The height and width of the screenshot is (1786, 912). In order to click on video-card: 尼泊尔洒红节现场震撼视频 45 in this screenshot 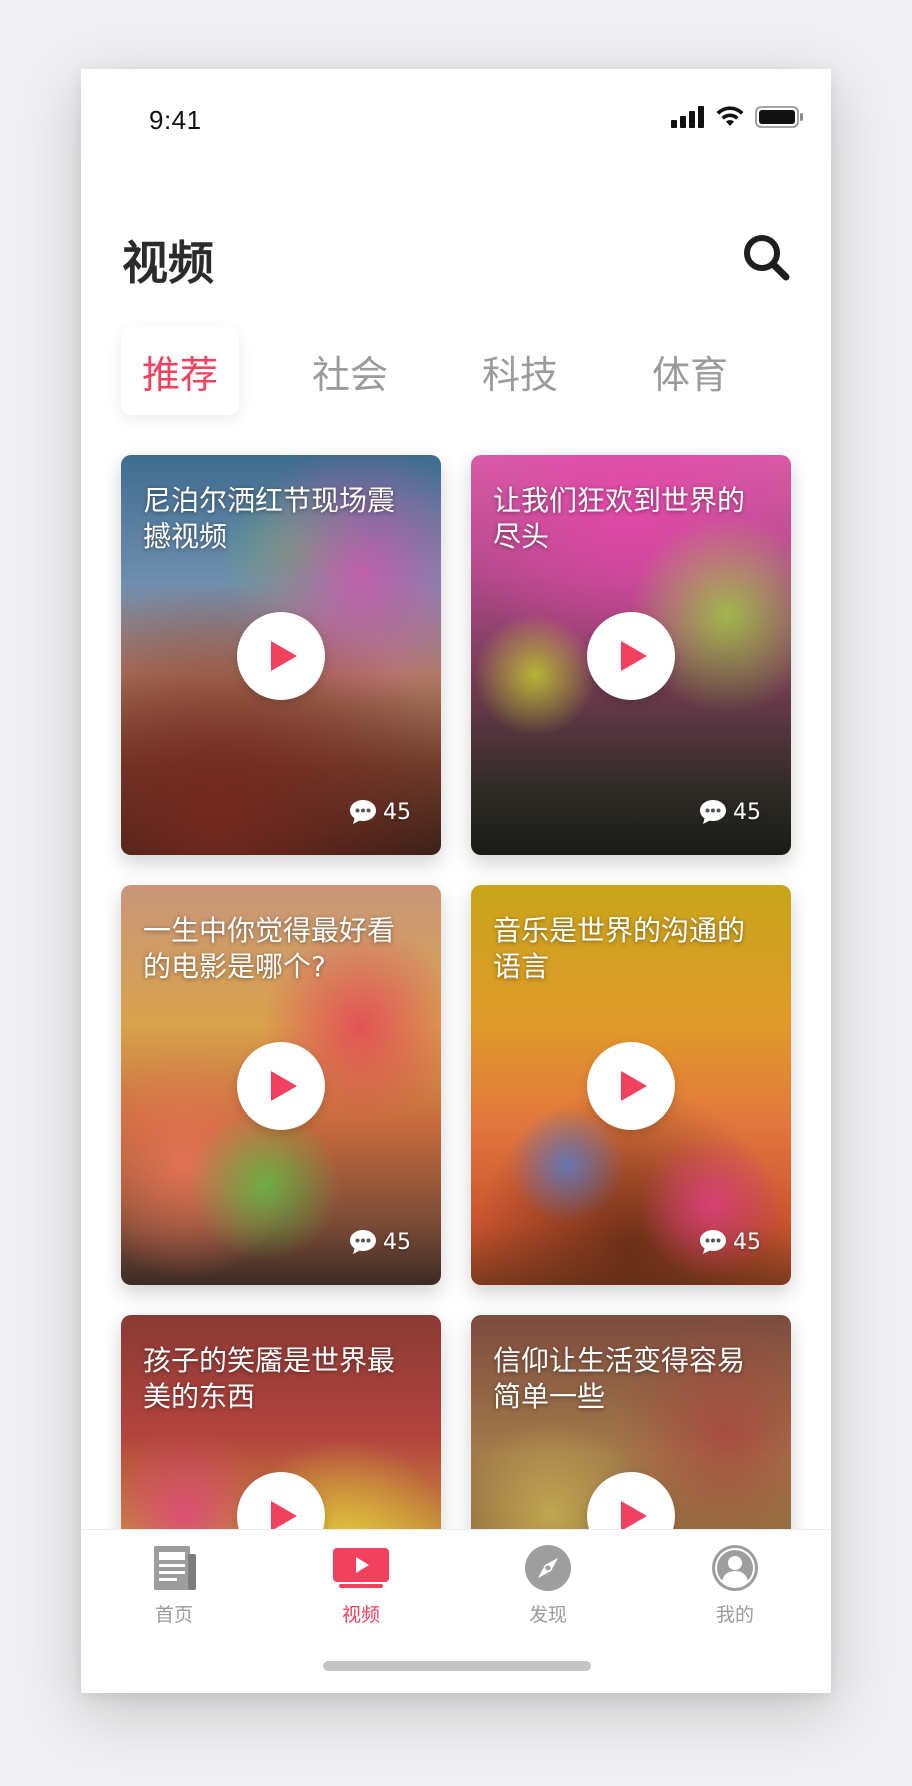, I will do `click(281, 655)`.